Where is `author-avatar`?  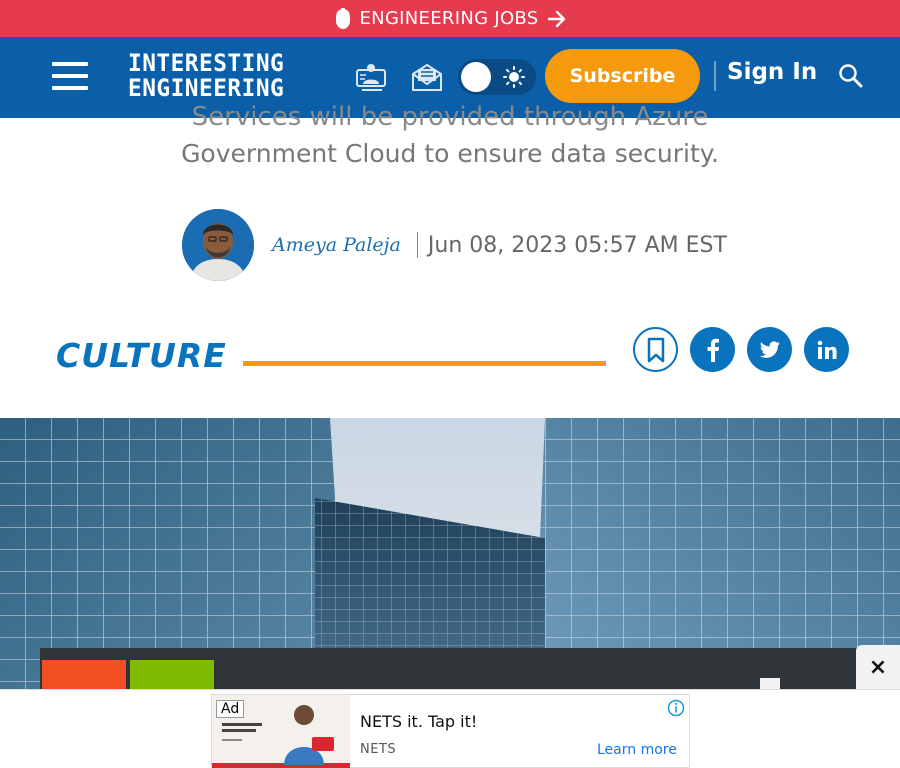 author-avatar is located at coordinates (218, 245).